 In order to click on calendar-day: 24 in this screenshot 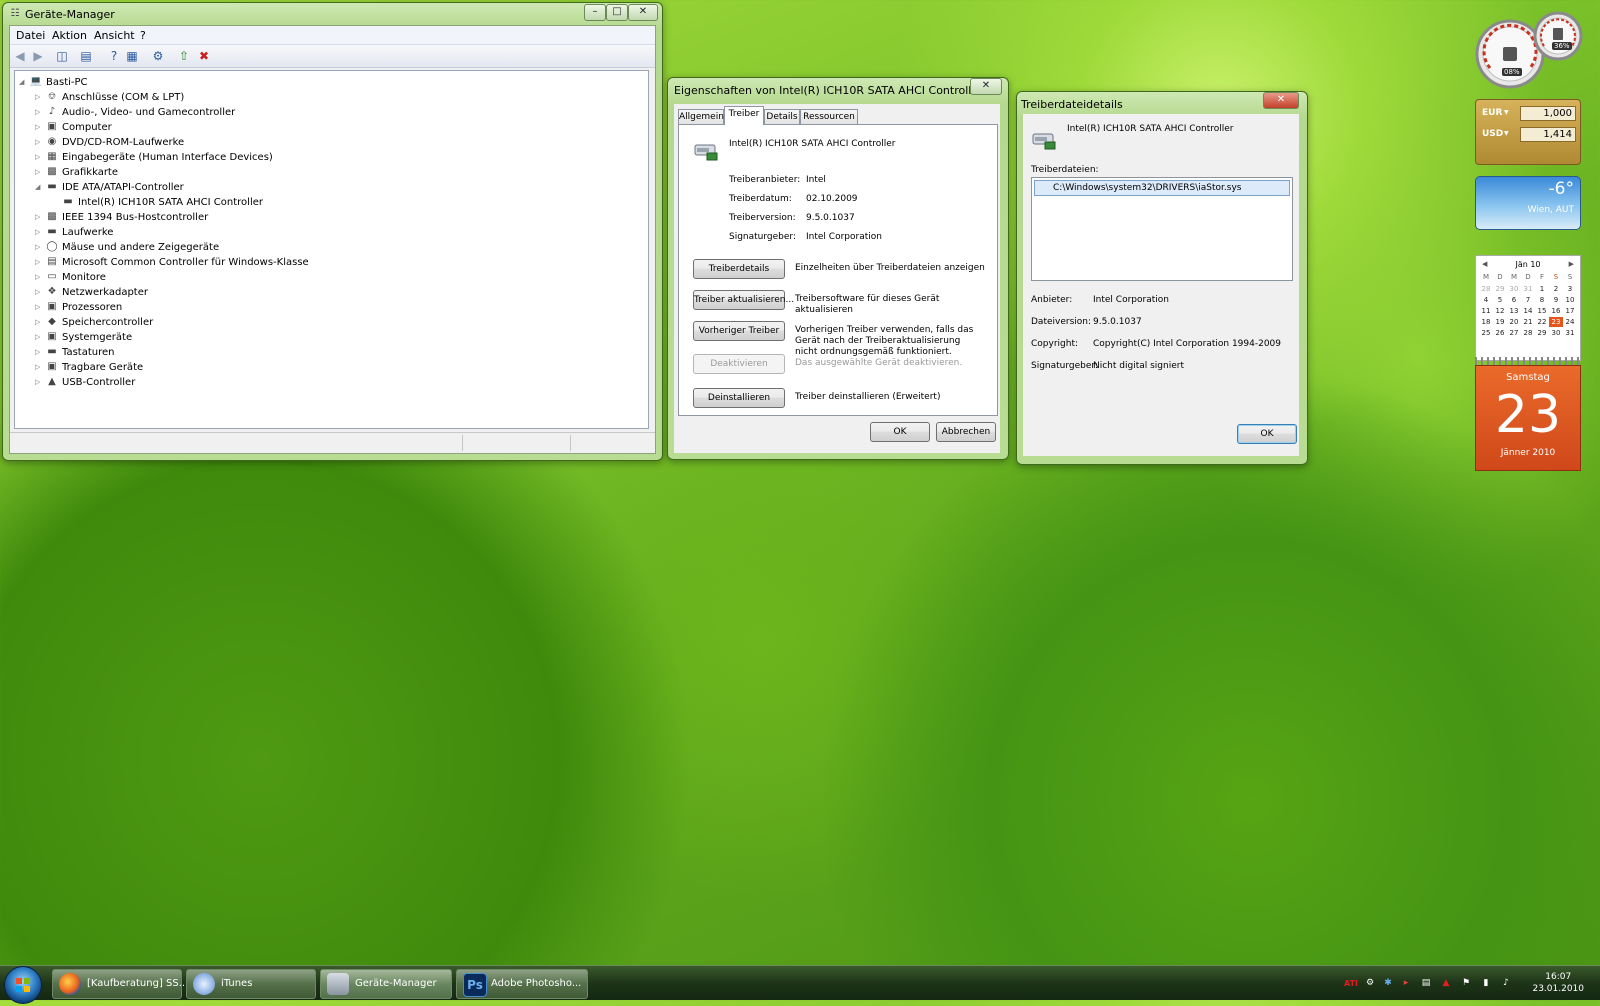, I will do `click(1570, 322)`.